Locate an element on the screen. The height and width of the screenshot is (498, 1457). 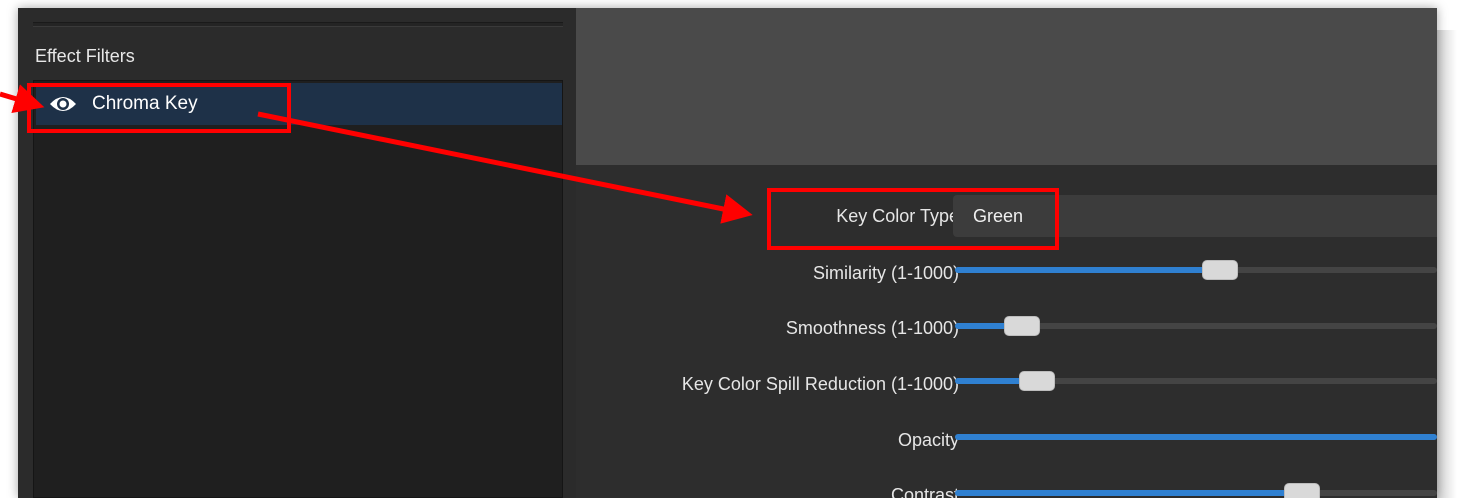
contrast-slider-handle is located at coordinates (1302, 490).